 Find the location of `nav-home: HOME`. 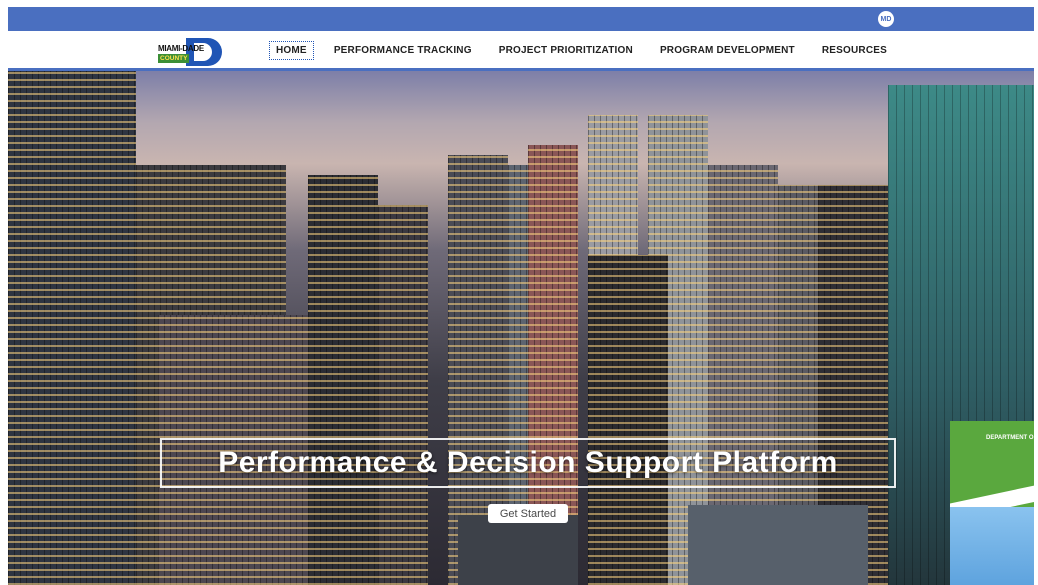

nav-home: HOME is located at coordinates (291, 50).